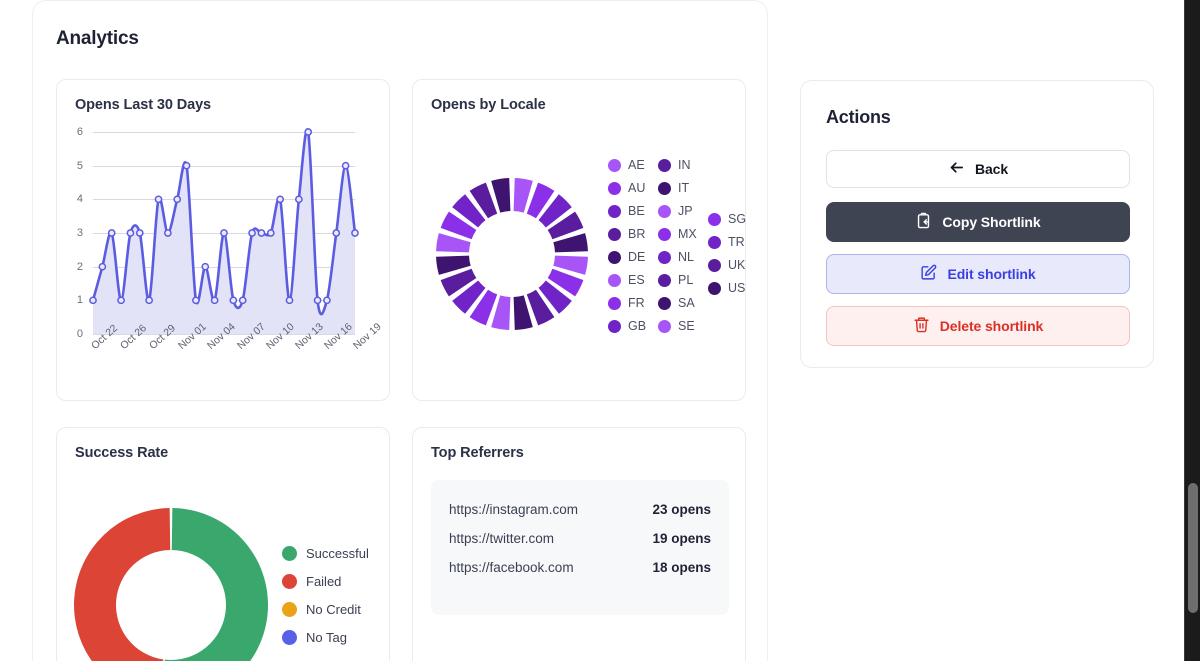  Describe the element at coordinates (991, 274) in the screenshot. I see `edit-shortlink-label: Edit shortlink` at that location.